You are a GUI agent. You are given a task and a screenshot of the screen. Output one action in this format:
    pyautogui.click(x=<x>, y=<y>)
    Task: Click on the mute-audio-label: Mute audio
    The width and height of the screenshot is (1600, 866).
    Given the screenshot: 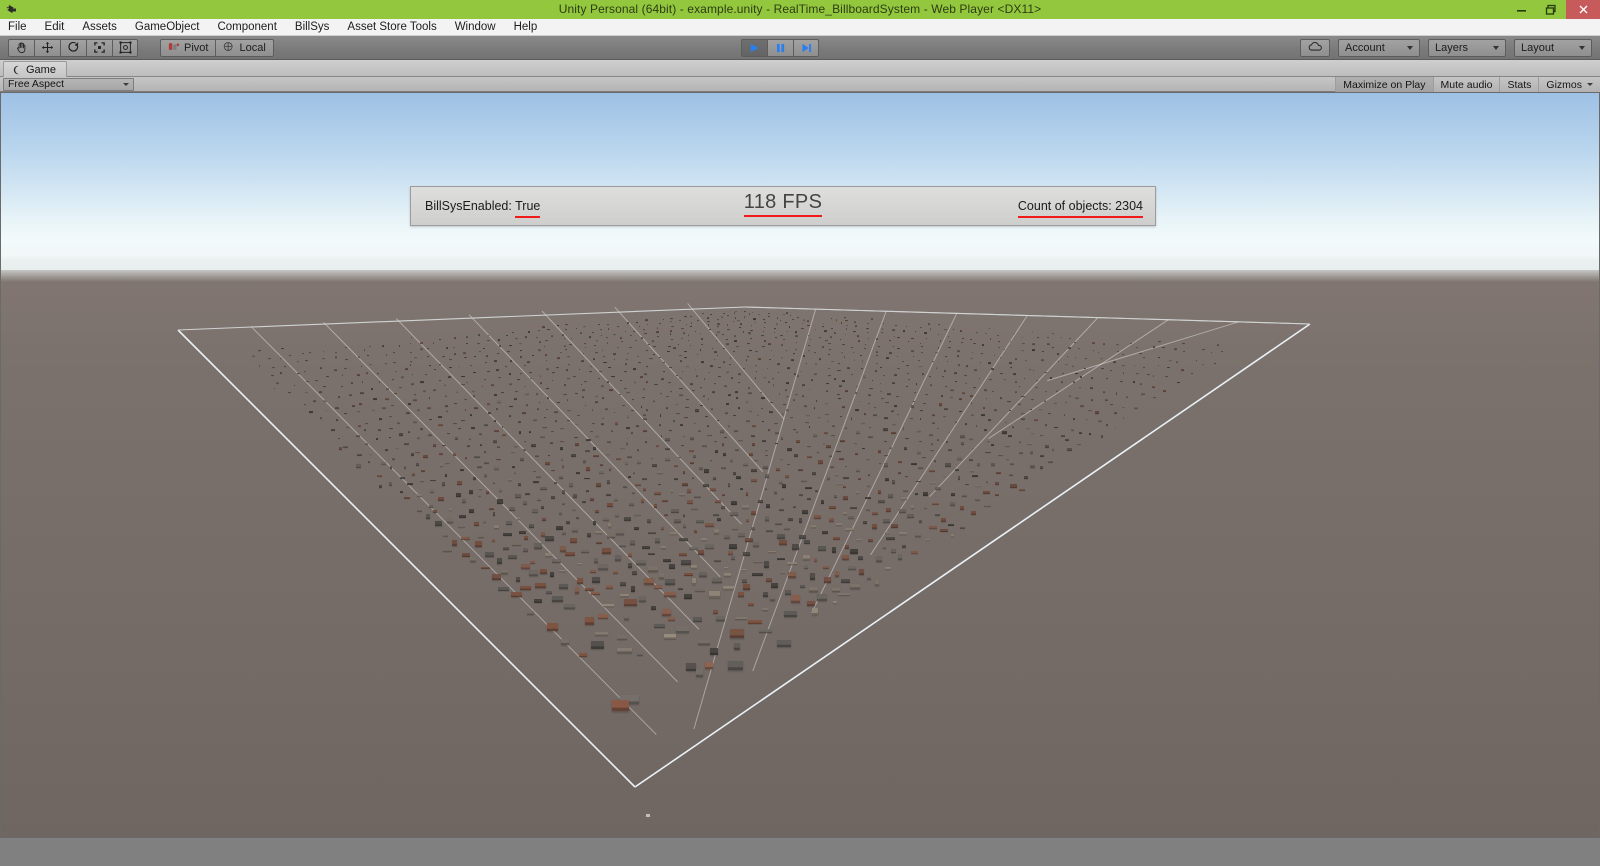 What is the action you would take?
    pyautogui.click(x=1466, y=84)
    